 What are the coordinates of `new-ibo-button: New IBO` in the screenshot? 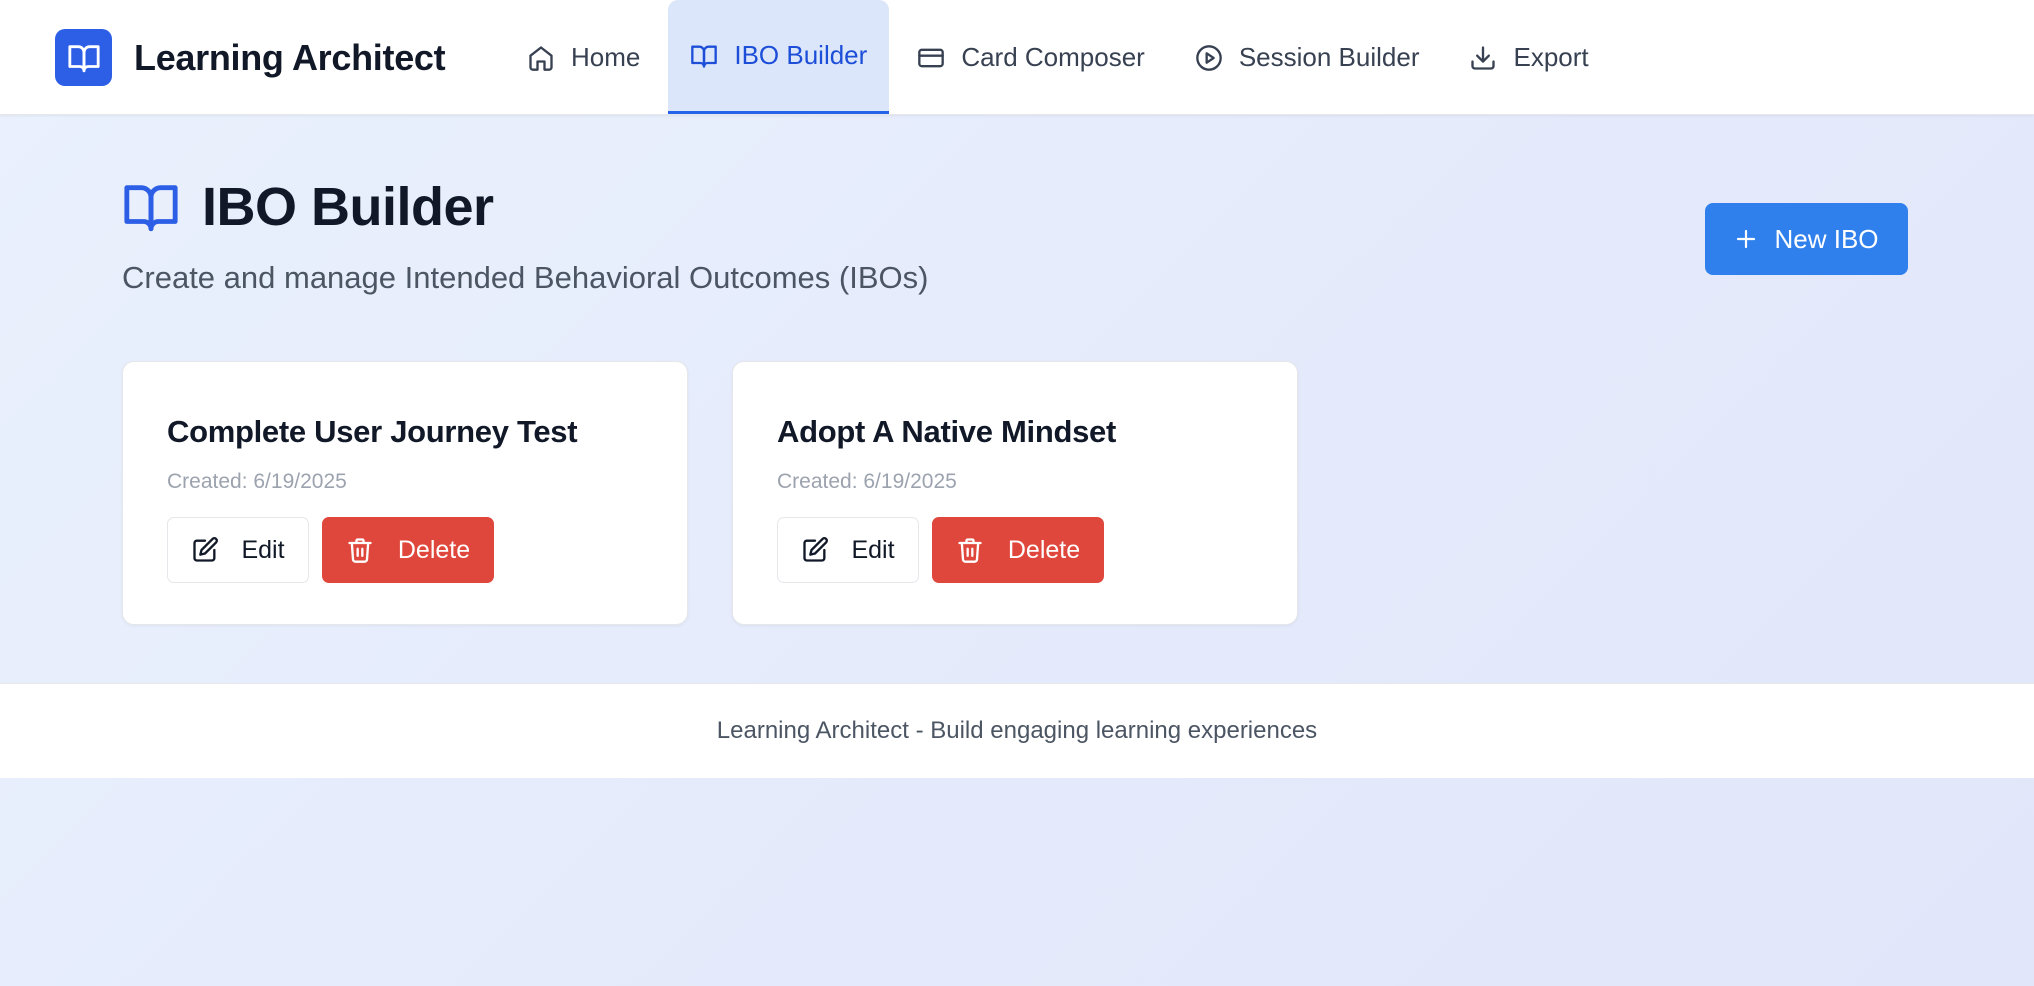 It's located at (1806, 239).